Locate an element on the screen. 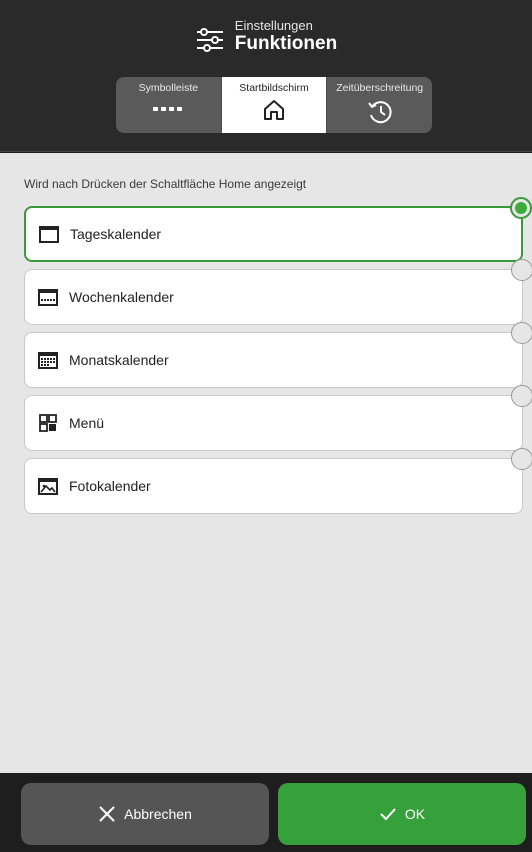 This screenshot has height=852, width=532. title-texts: Einstellungen Funktionen is located at coordinates (286, 36).